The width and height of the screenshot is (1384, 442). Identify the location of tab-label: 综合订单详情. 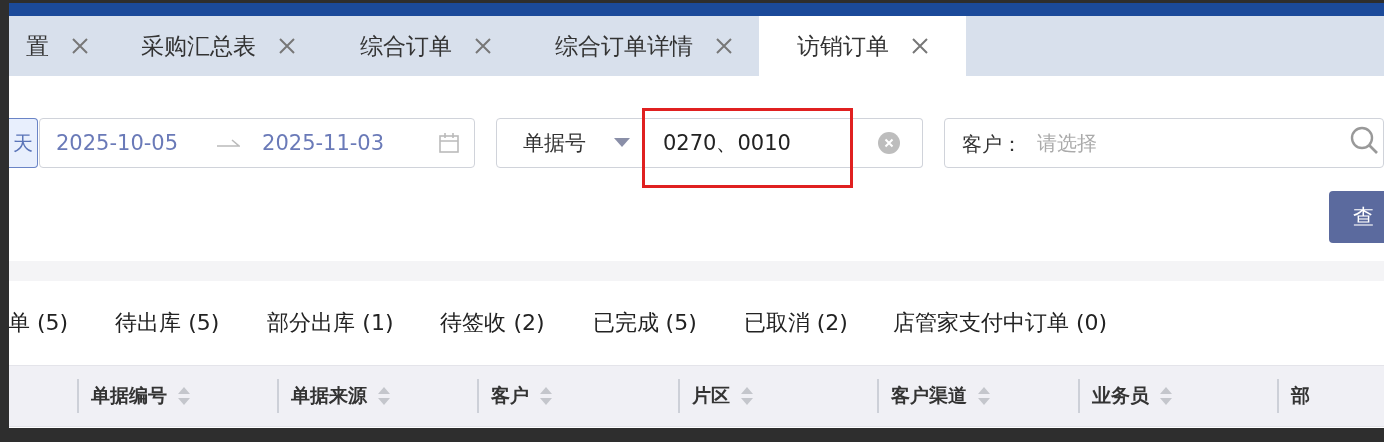
(624, 46).